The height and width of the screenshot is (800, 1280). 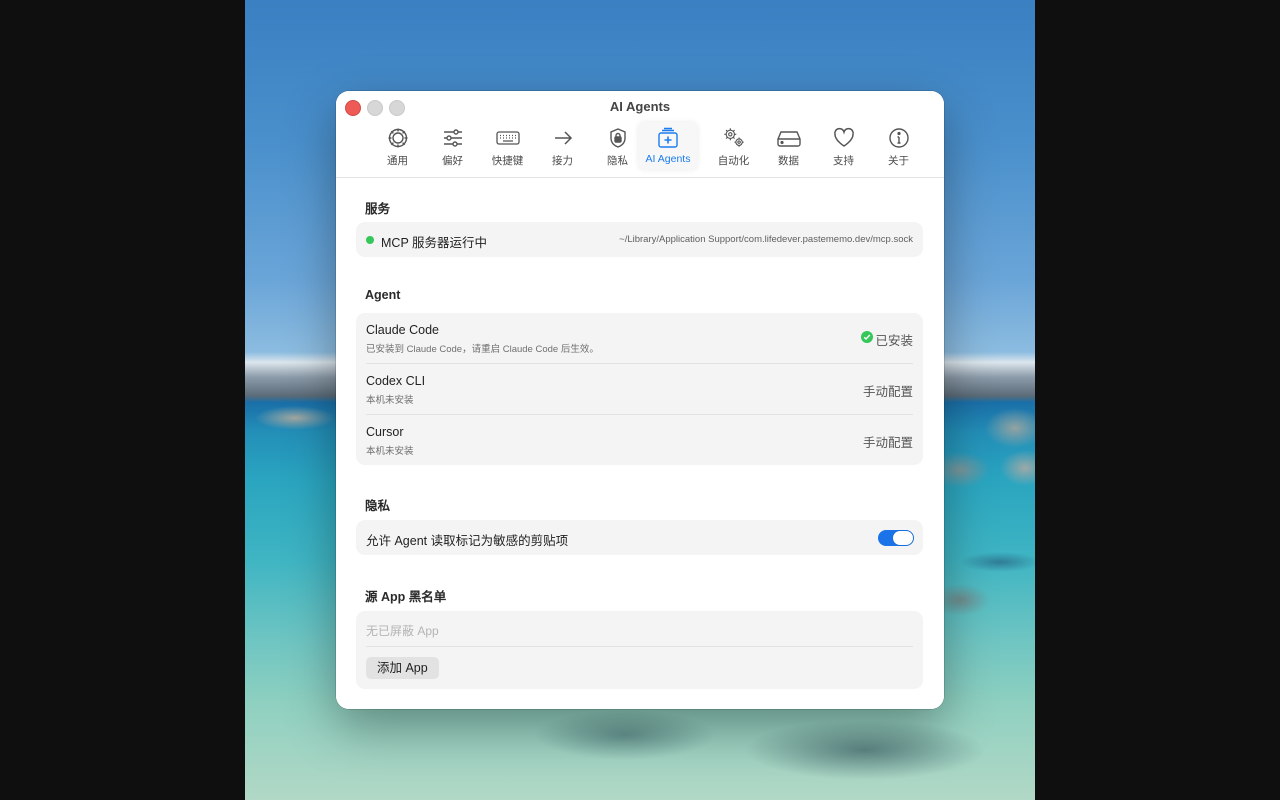 I want to click on agent-name: Claude Code, so click(x=402, y=330).